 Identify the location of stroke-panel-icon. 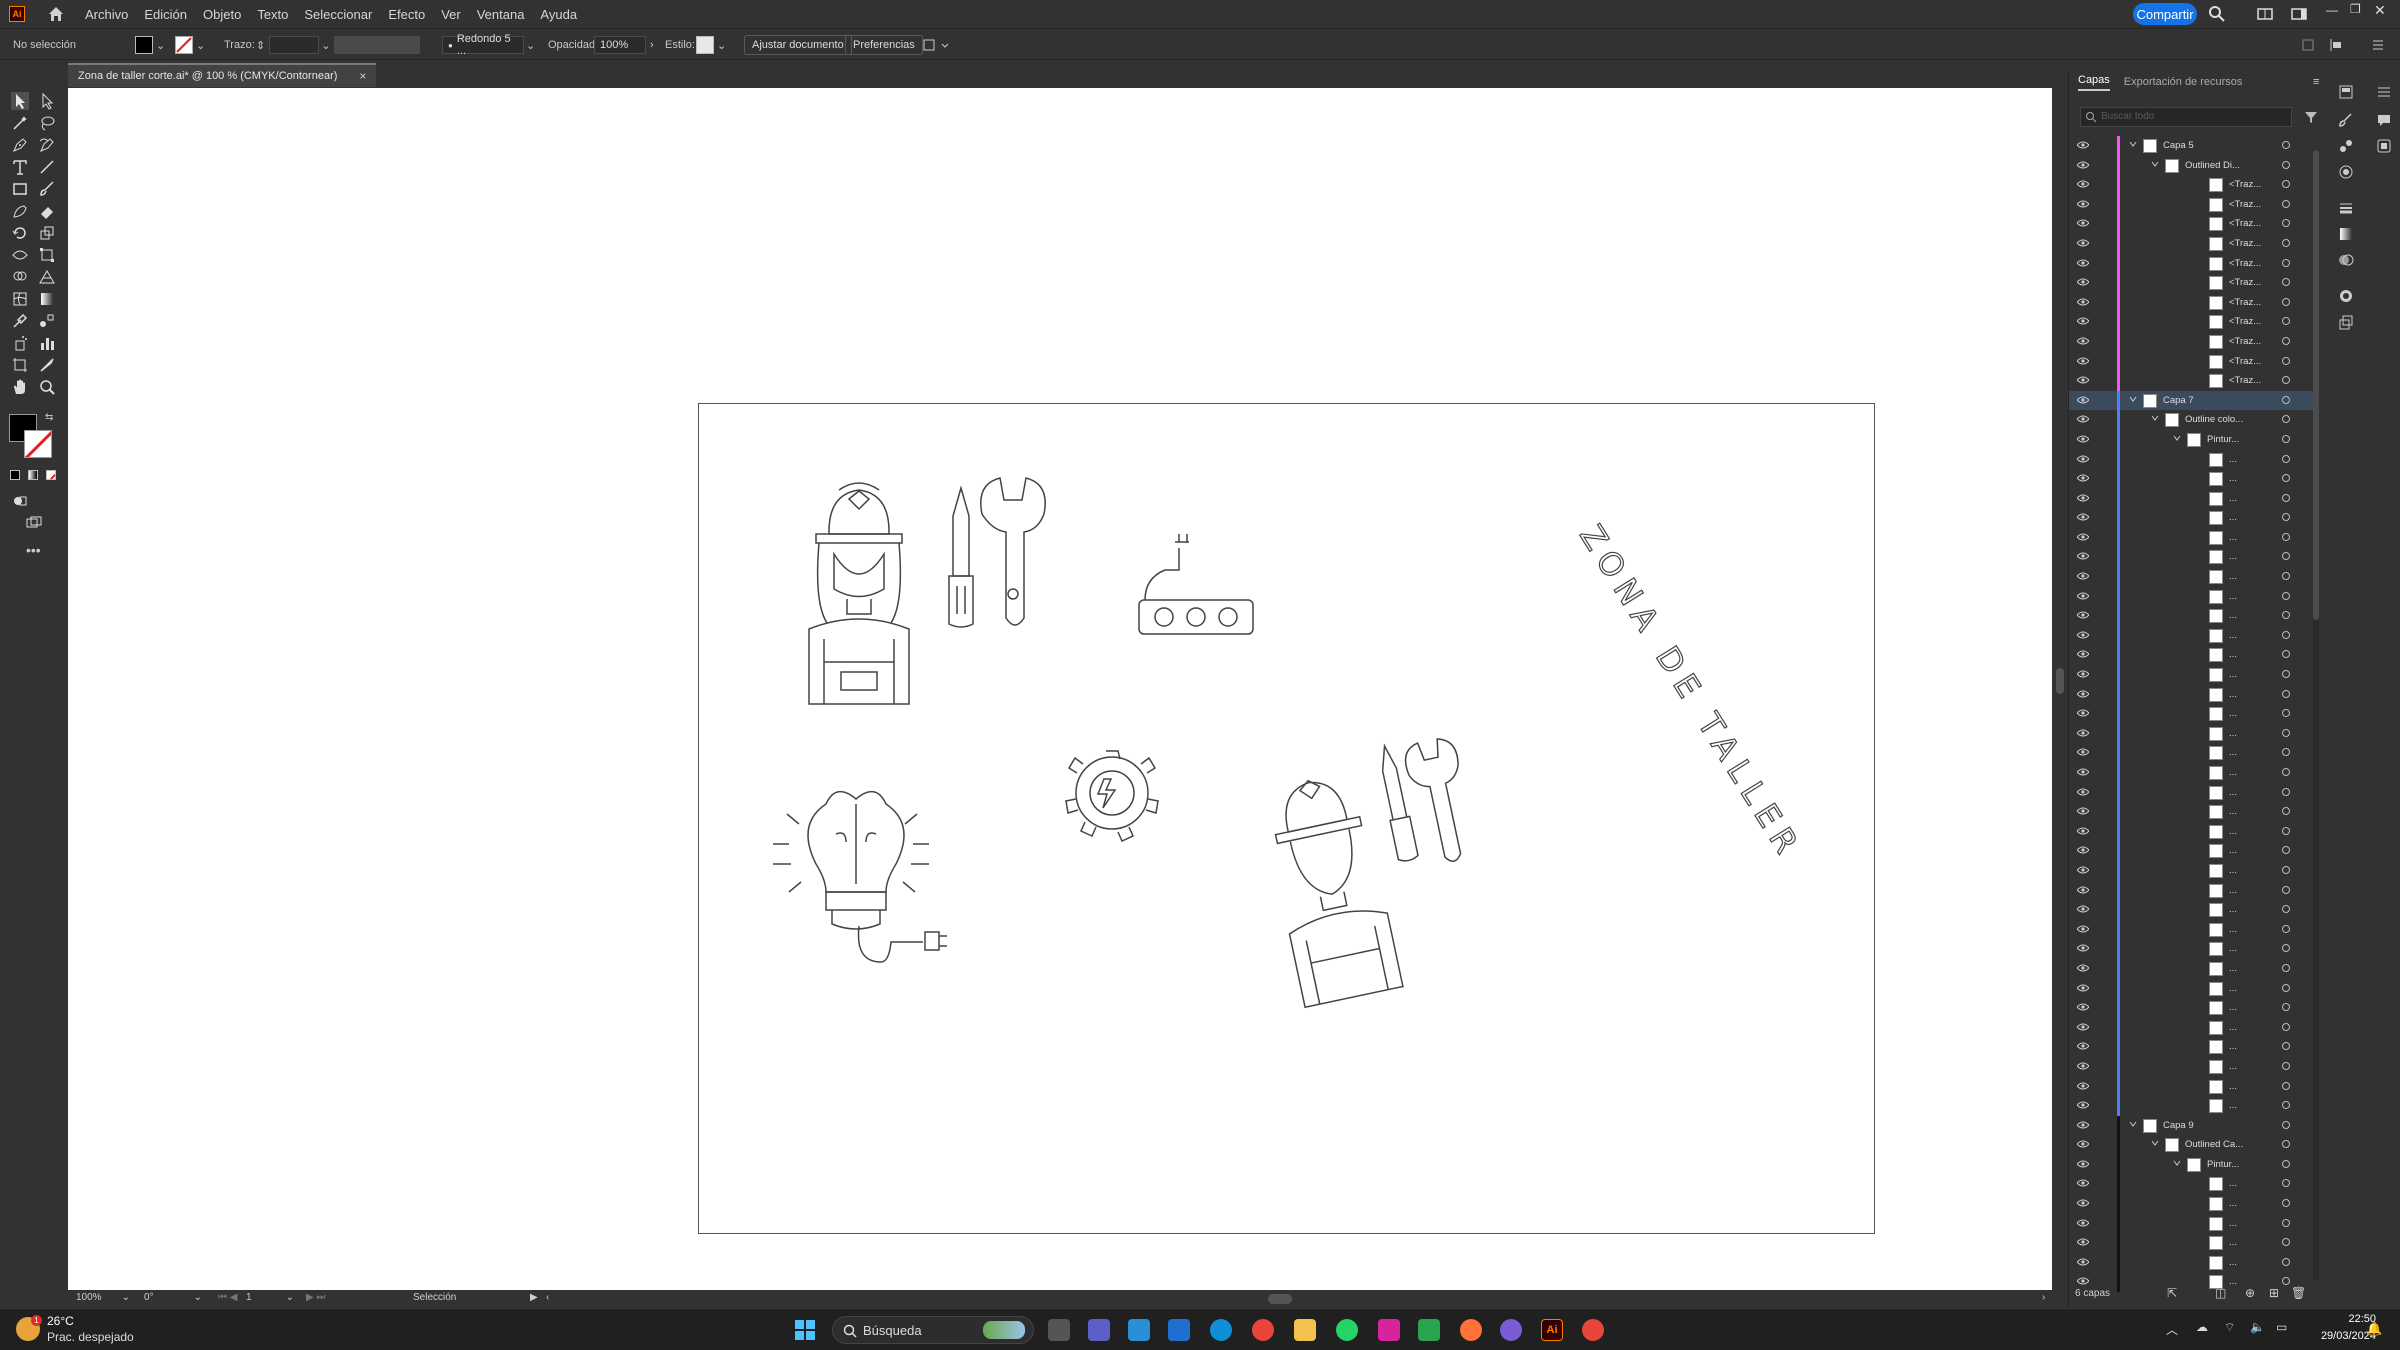
(2346, 208).